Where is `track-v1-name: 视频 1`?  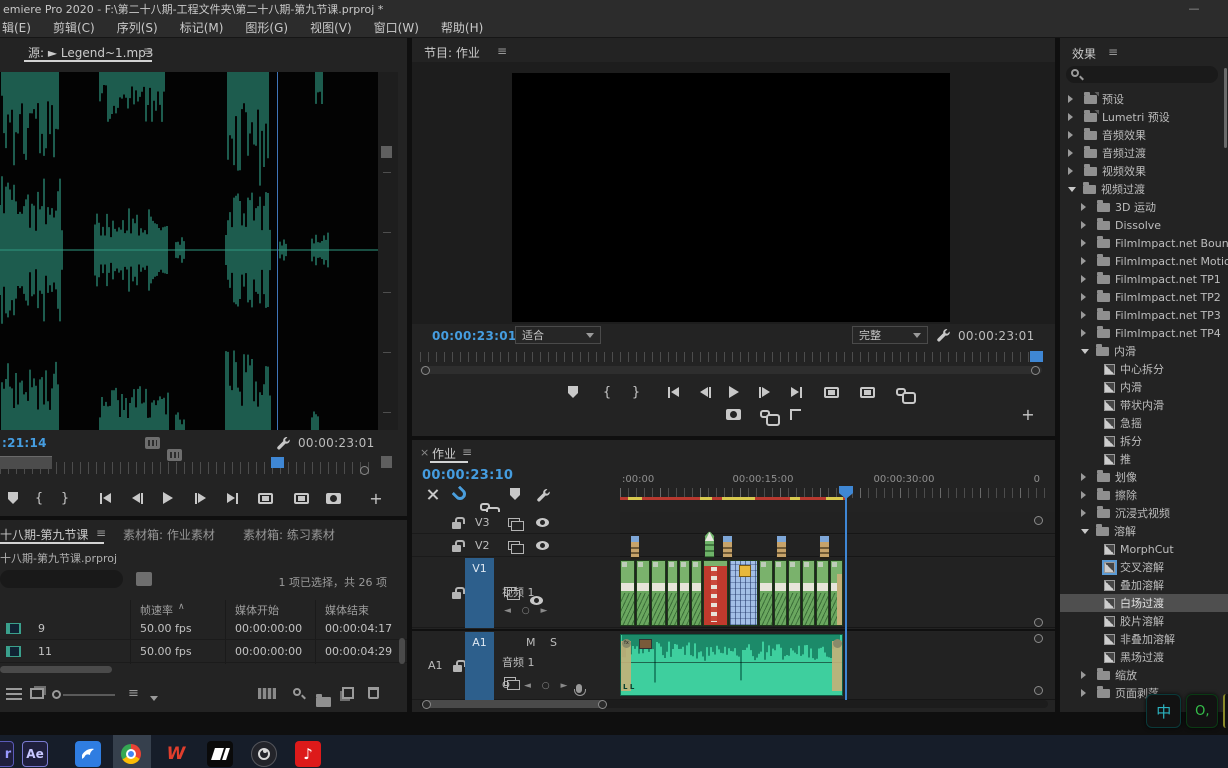
track-v1-name: 视频 1 is located at coordinates (518, 592).